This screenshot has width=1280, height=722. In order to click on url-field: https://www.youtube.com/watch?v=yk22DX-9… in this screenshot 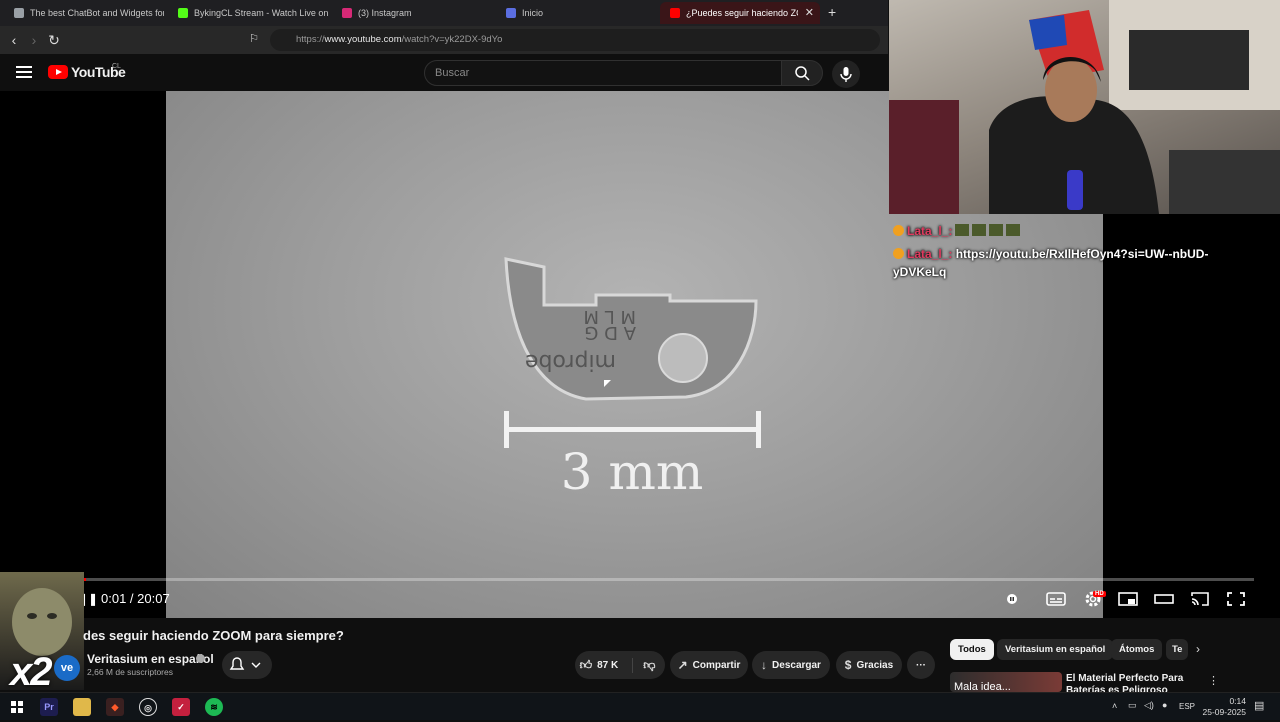, I will do `click(575, 40)`.